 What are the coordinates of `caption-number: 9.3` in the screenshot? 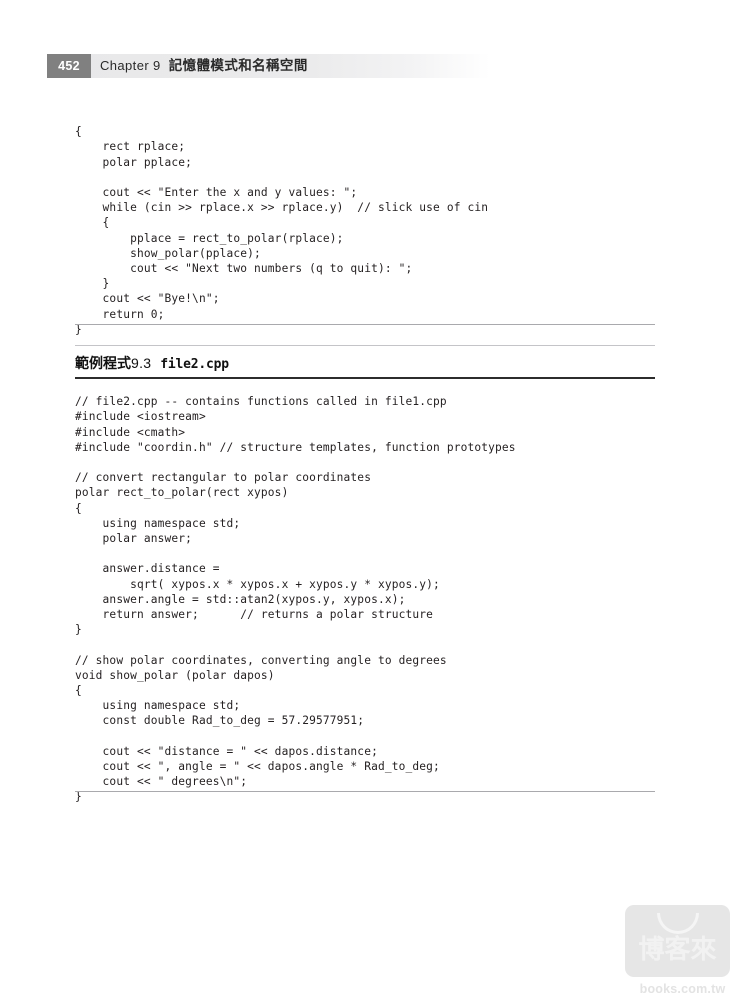 It's located at (141, 363).